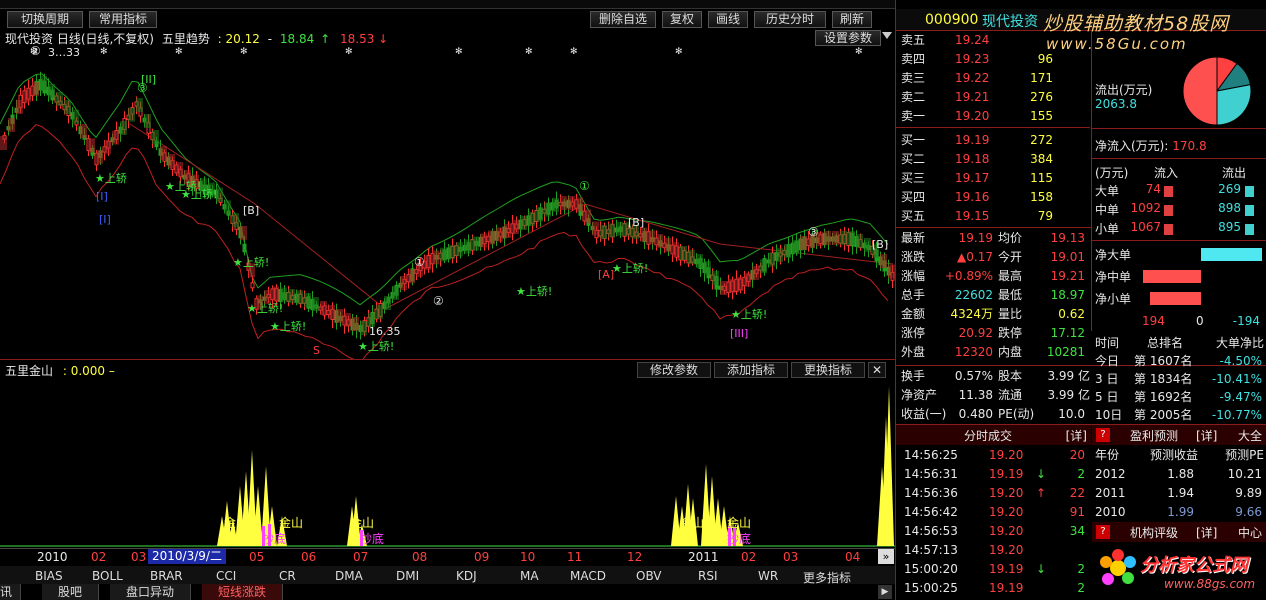 This screenshot has width=1266, height=600. I want to click on flow-table-row: 大单 74 269, so click(1179, 191).